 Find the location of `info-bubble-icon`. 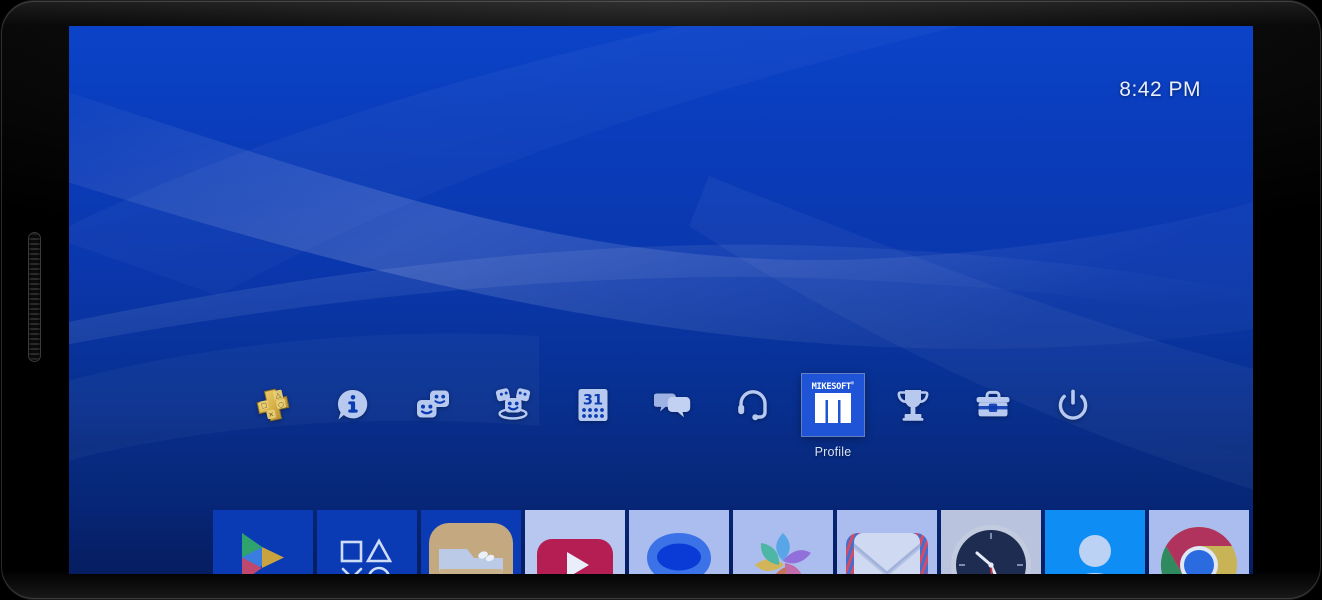

info-bubble-icon is located at coordinates (353, 405).